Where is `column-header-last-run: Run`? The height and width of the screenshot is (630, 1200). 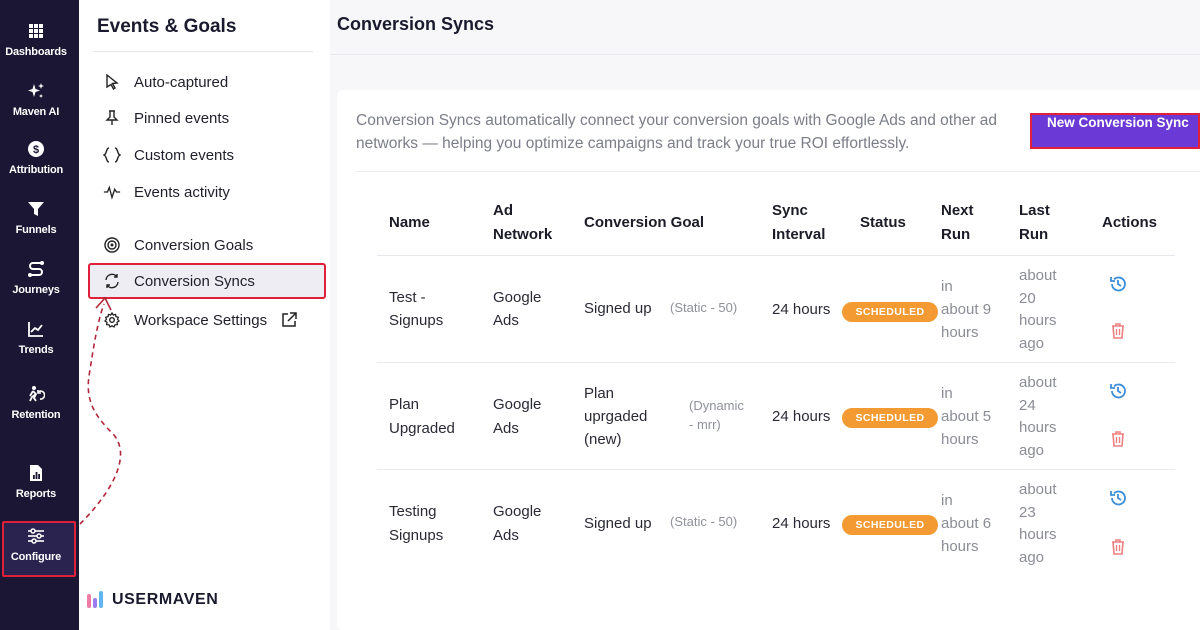
column-header-last-run: Run is located at coordinates (1034, 234).